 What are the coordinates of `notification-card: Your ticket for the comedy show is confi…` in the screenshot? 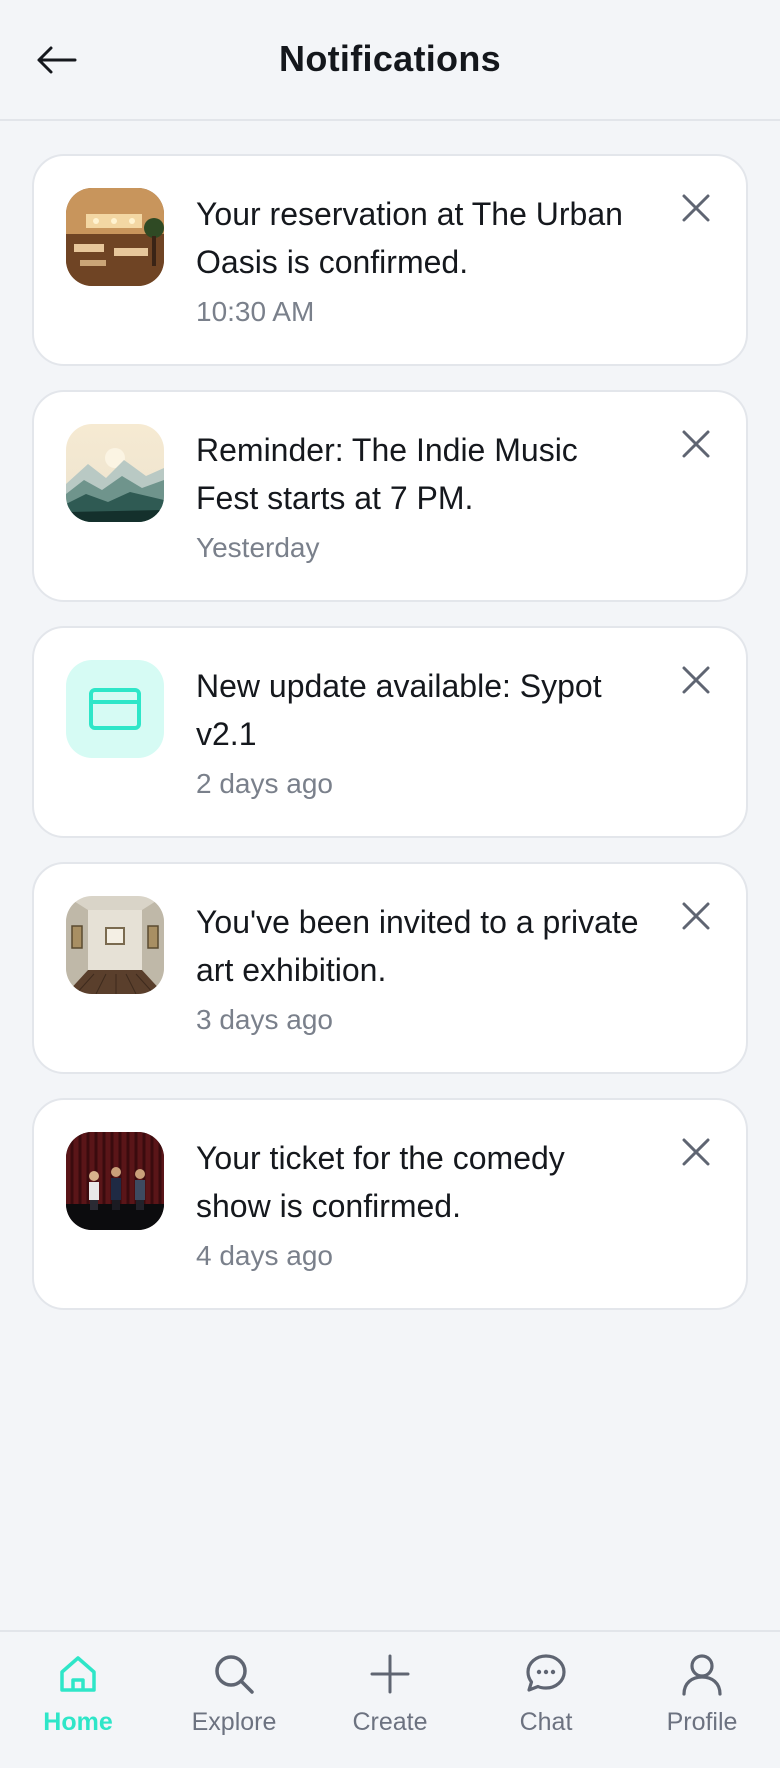 It's located at (390, 1204).